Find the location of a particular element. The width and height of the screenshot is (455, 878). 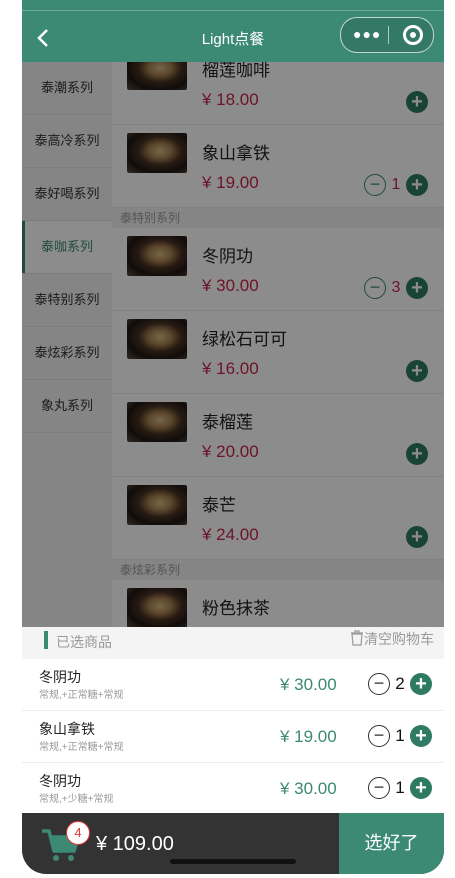

cart-count-badge: 4 is located at coordinates (78, 833).